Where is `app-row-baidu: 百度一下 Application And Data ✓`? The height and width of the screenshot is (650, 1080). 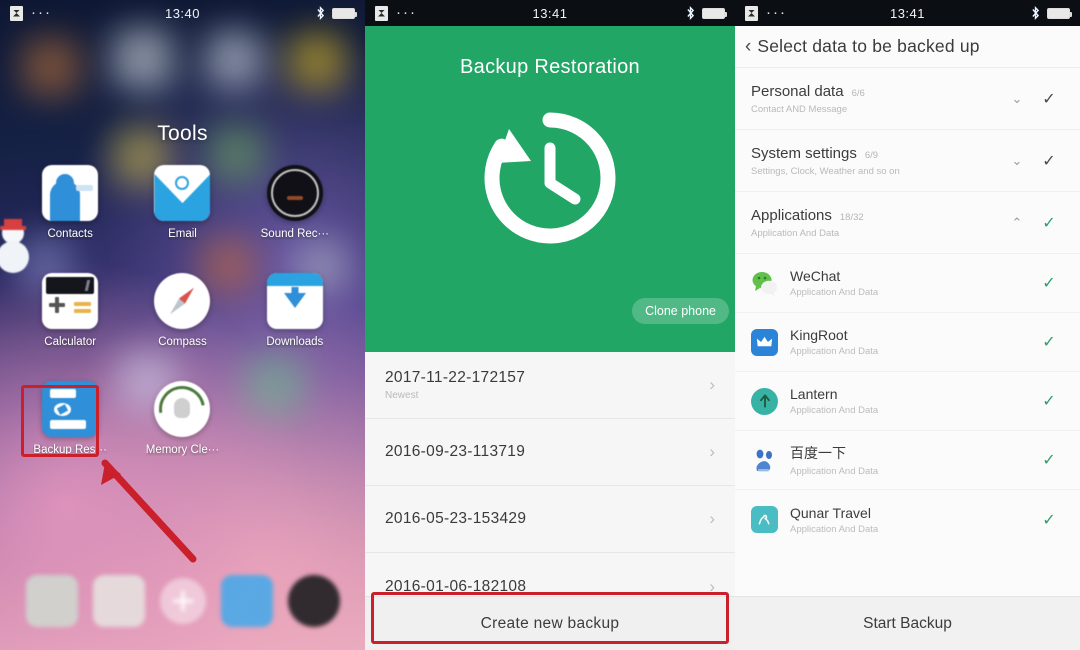 app-row-baidu: 百度一下 Application And Data ✓ is located at coordinates (907, 460).